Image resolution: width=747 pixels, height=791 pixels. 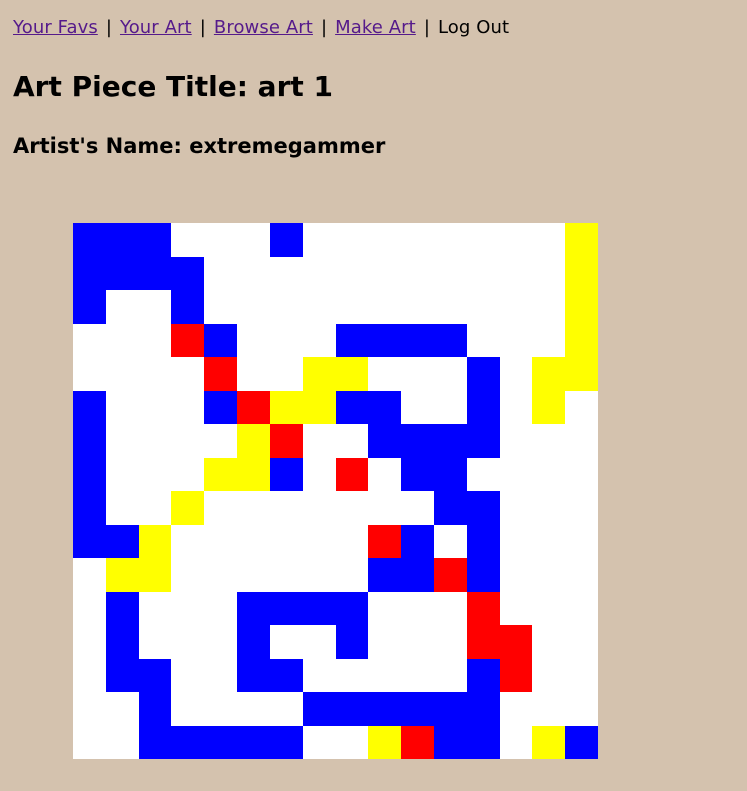 I want to click on nav-link-make-art: Make Art, so click(x=375, y=27).